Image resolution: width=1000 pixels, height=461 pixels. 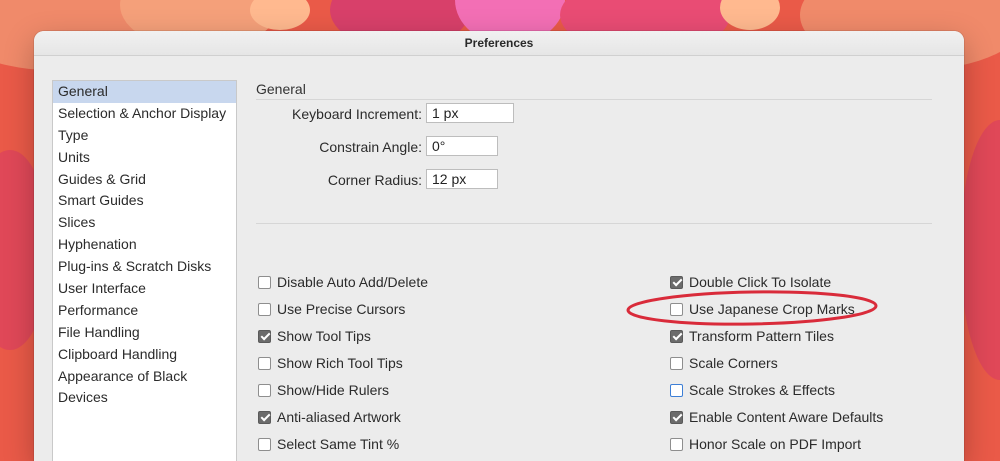 I want to click on field-row: Constrain Angle:, so click(x=339, y=147).